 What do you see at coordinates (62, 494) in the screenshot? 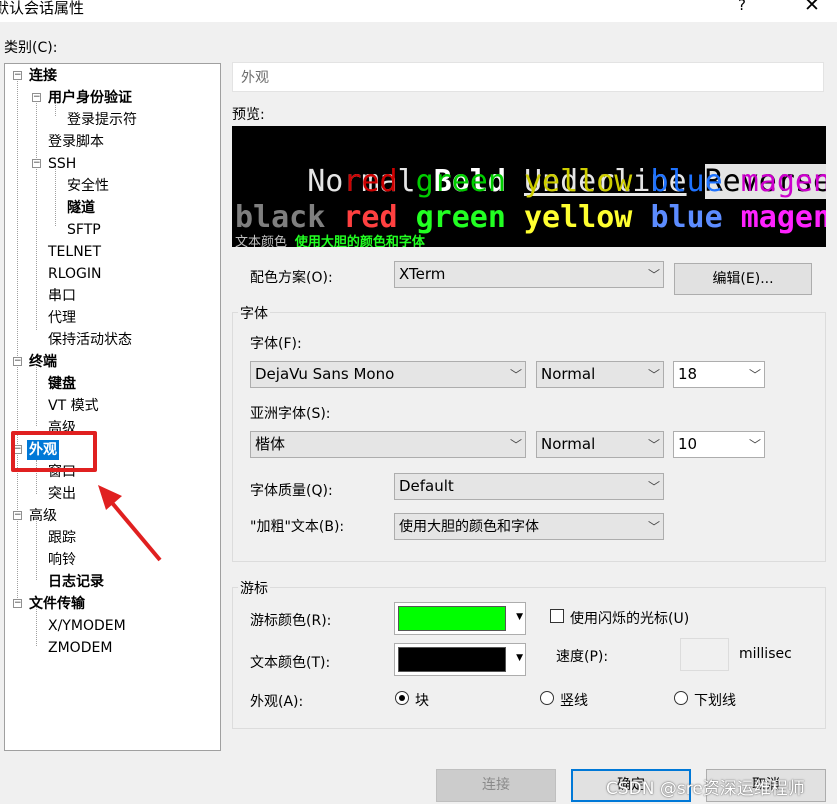
I see `tree-item-highlight: 突出` at bounding box center [62, 494].